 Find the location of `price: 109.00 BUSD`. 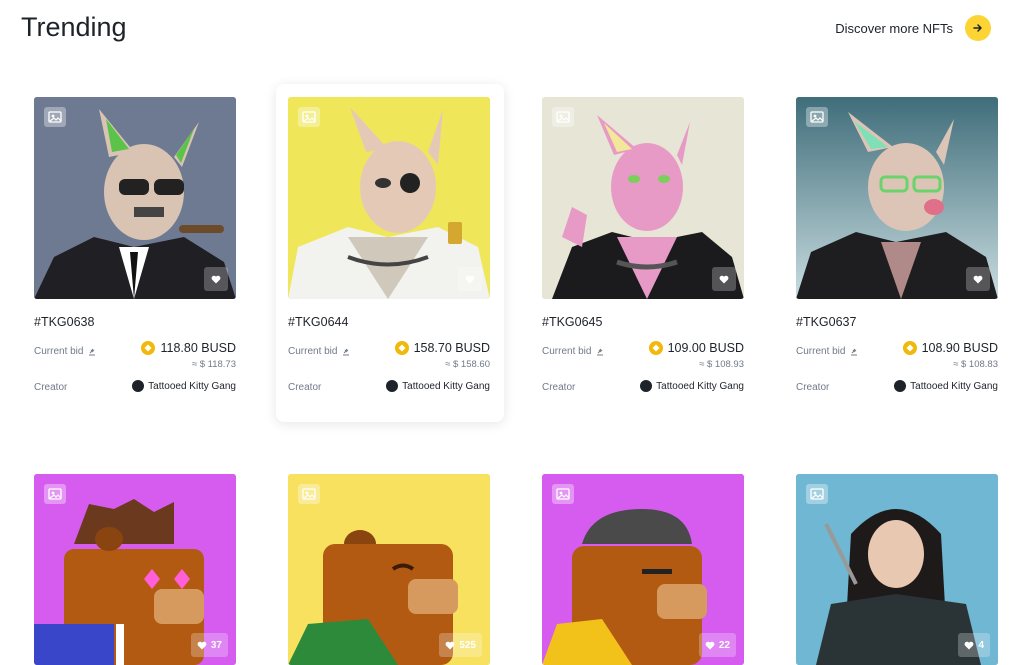

price: 109.00 BUSD is located at coordinates (696, 348).